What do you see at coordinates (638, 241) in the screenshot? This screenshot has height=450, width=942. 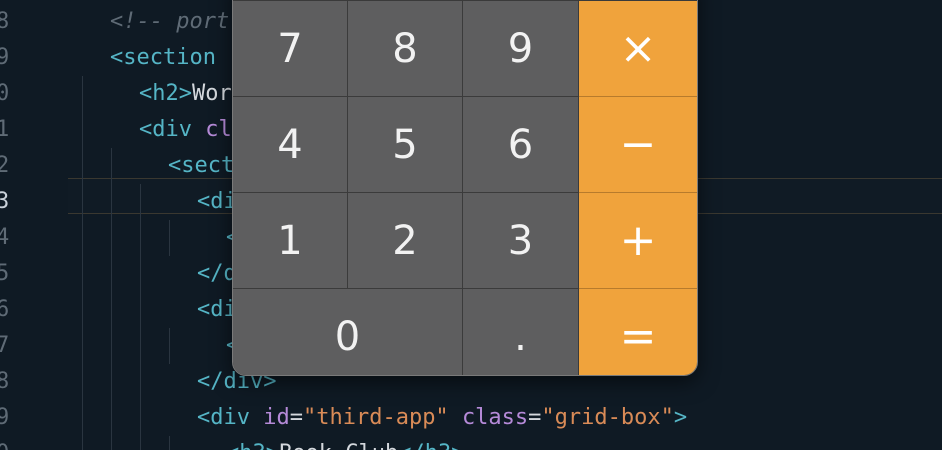 I see `key-add: +` at bounding box center [638, 241].